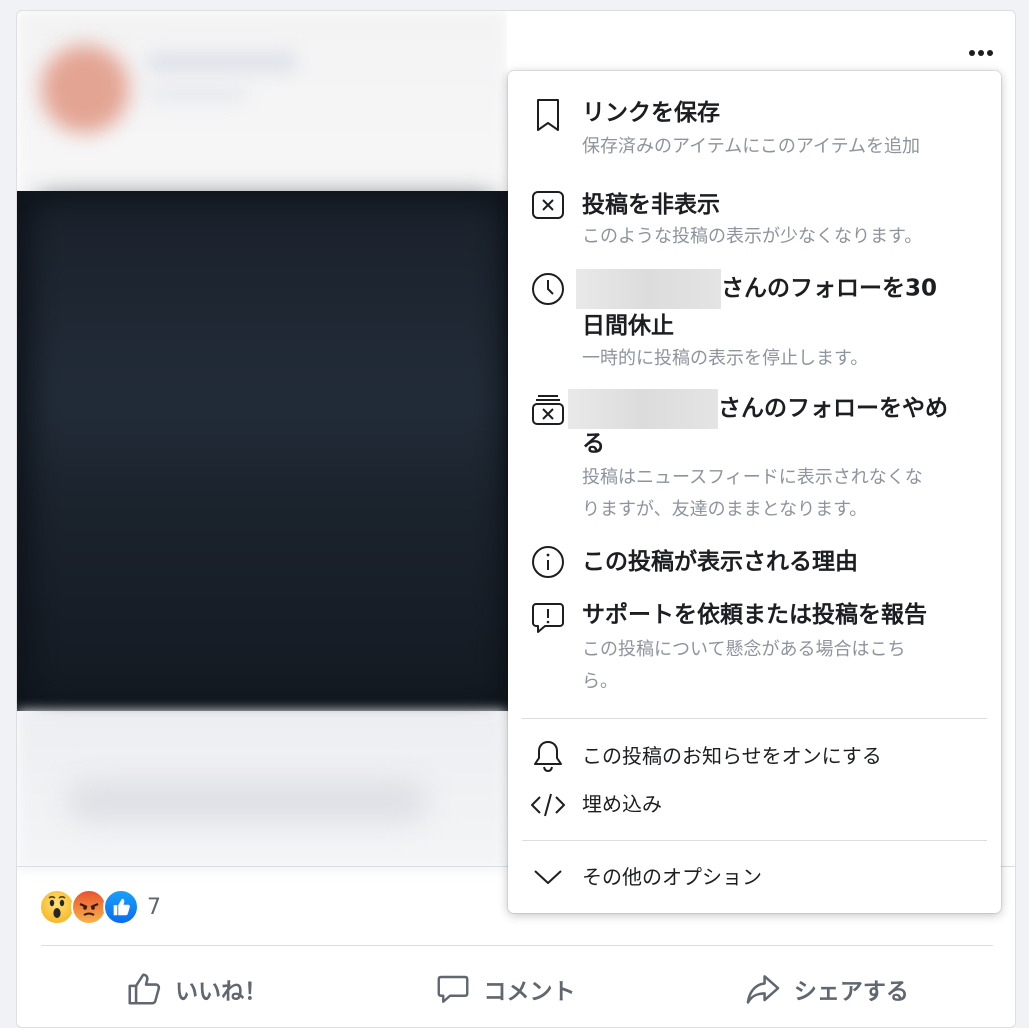 Image resolution: width=1029 pixels, height=1028 pixels. I want to click on menu-item-label: その他のオプション, so click(672, 877).